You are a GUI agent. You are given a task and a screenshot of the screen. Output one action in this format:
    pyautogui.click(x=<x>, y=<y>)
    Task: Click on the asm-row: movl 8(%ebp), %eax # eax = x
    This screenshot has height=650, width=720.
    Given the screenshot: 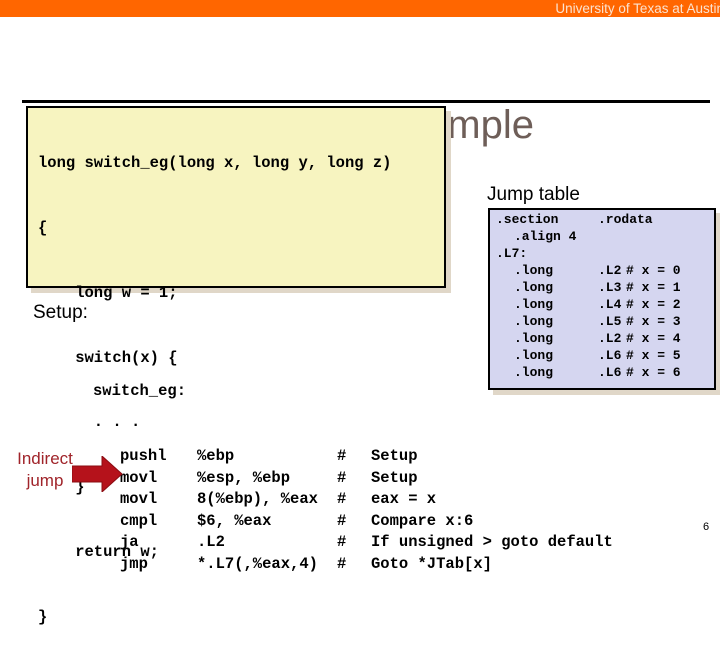 What is the action you would take?
    pyautogui.click(x=353, y=500)
    